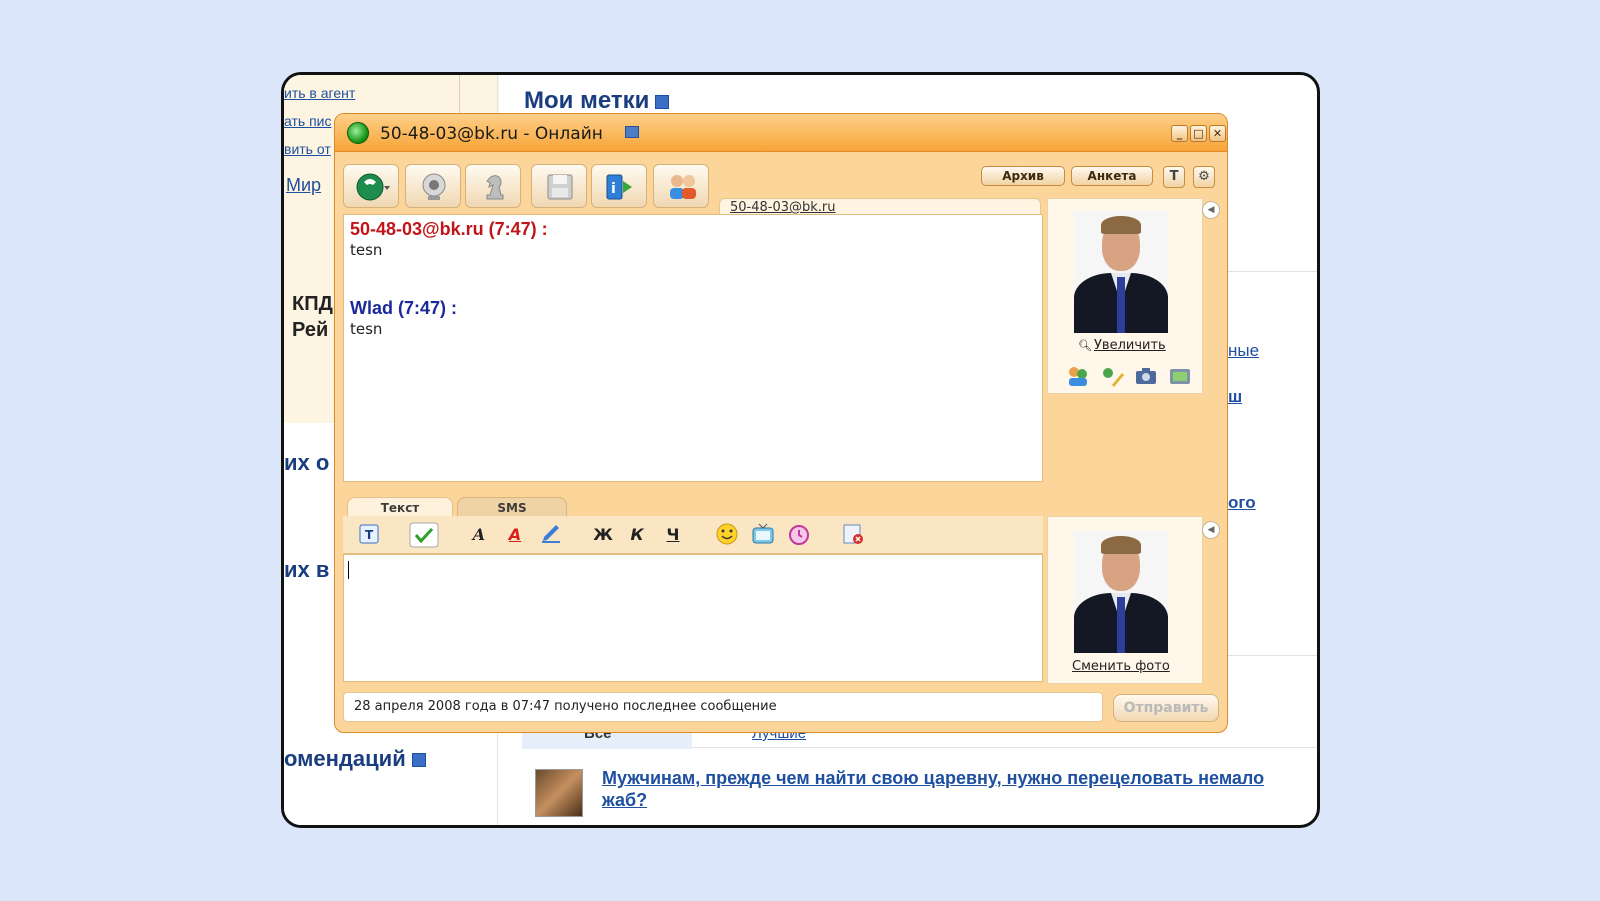 The height and width of the screenshot is (901, 1600). I want to click on bg-heading-fragment: их в, so click(307, 569).